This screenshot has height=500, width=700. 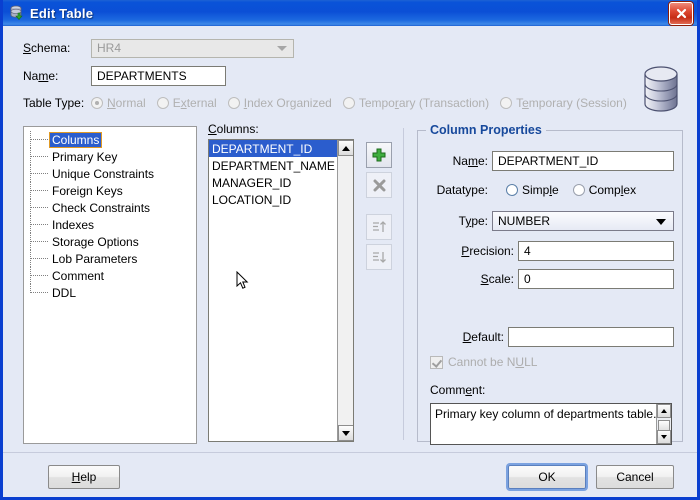 I want to click on radio-temporary-transaction-label: Temporary (Transaction), so click(x=424, y=103).